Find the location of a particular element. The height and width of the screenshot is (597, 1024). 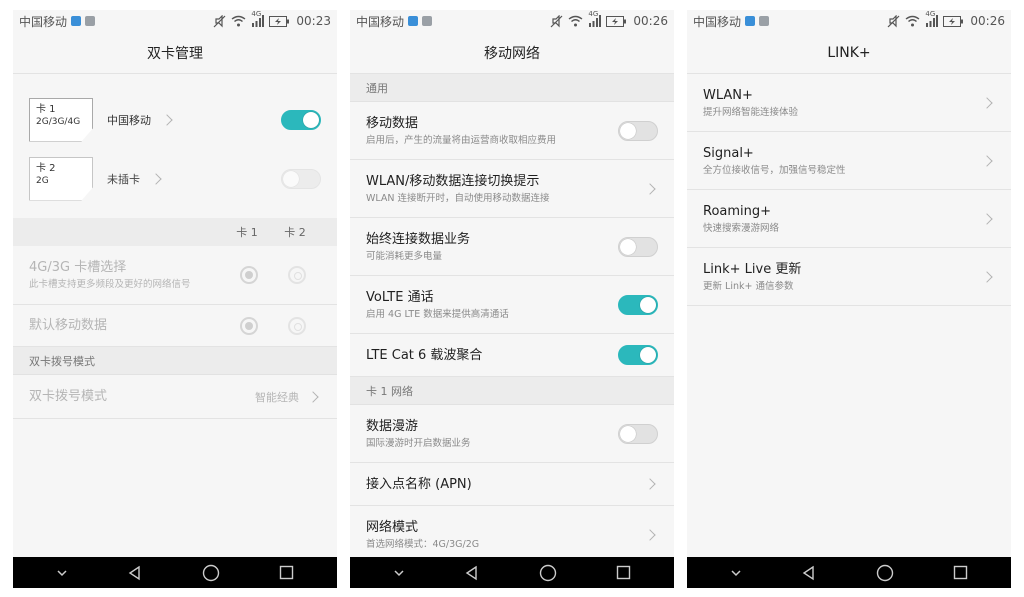

sim-card-icon: 卡 2 2G is located at coordinates (61, 178).